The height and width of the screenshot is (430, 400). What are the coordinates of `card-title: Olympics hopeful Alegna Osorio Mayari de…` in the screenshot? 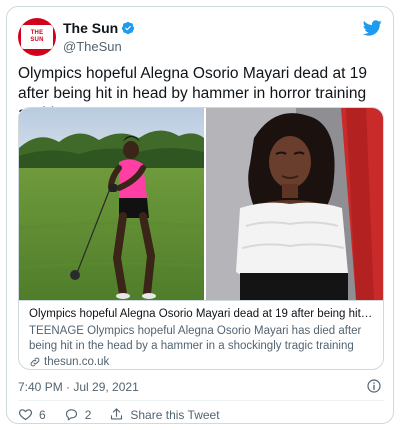 It's located at (202, 314).